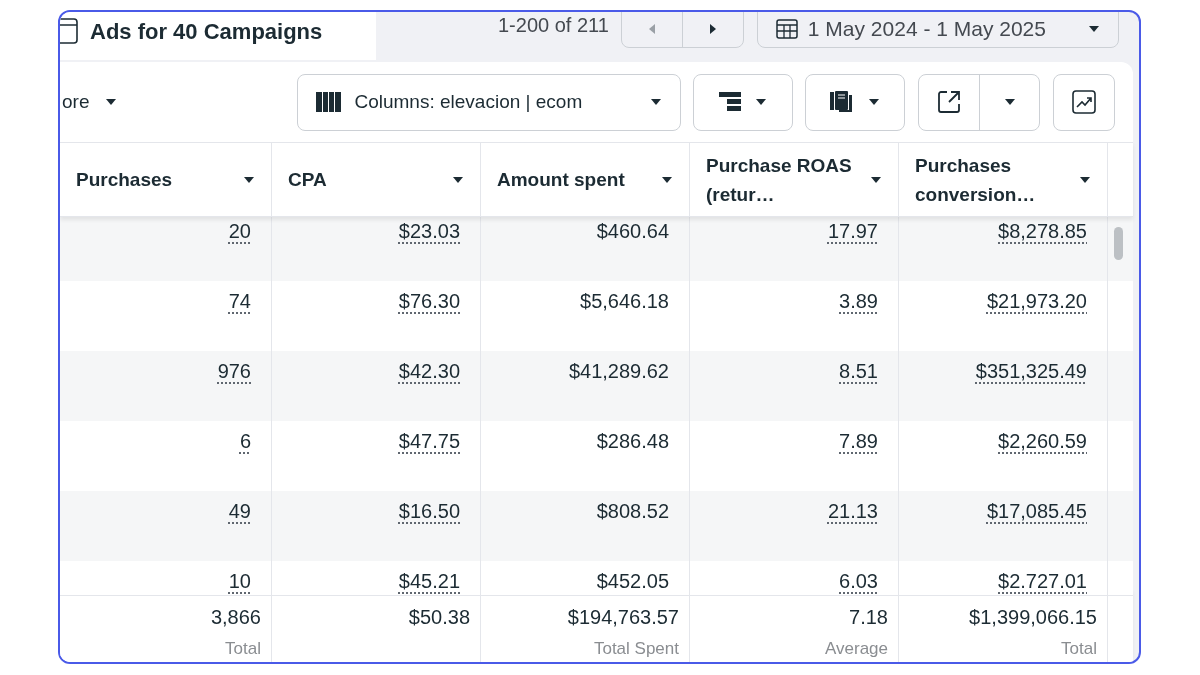 Image resolution: width=1200 pixels, height=675 pixels. Describe the element at coordinates (1118, 243) in the screenshot. I see `scrollbar` at that location.